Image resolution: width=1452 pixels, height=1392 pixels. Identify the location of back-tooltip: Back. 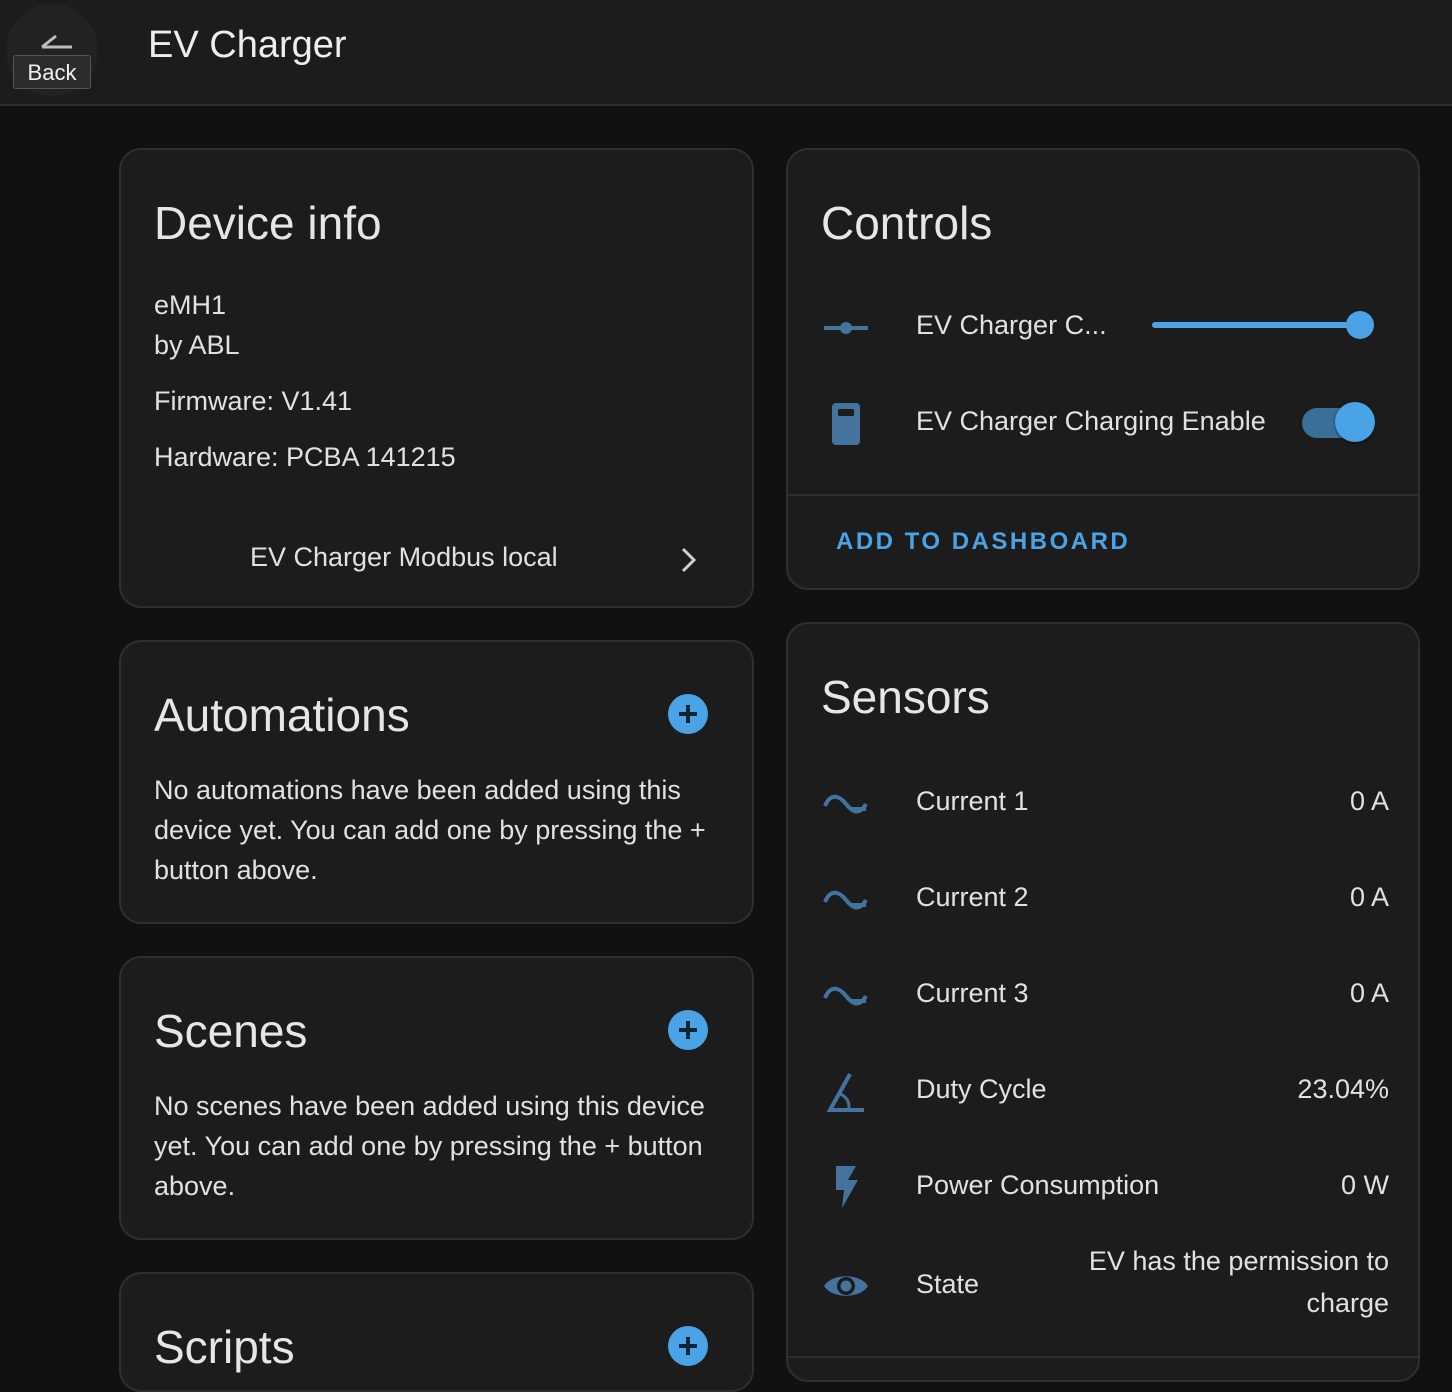
(52, 72).